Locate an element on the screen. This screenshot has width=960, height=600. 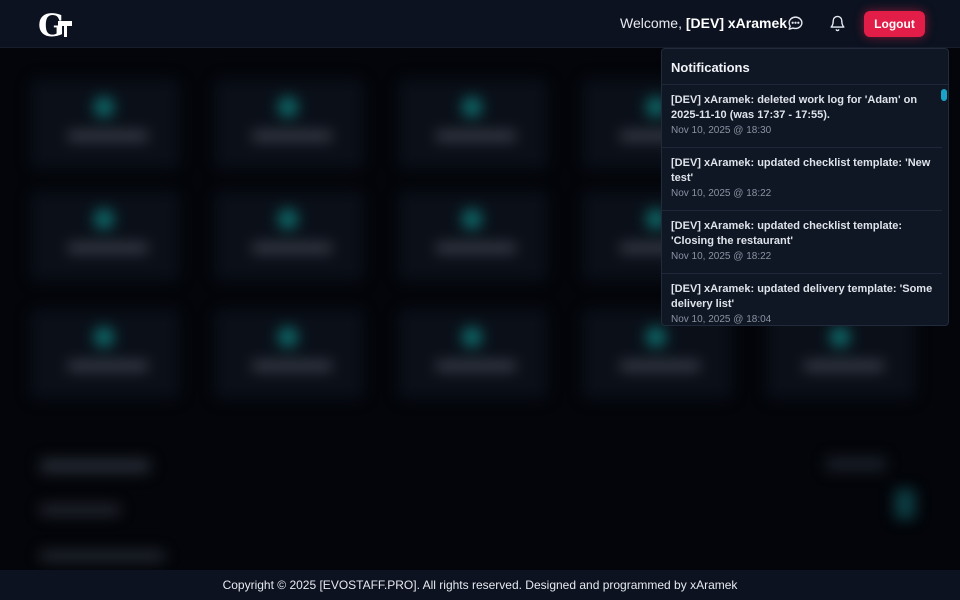
notifications-title: Notifications is located at coordinates (805, 67).